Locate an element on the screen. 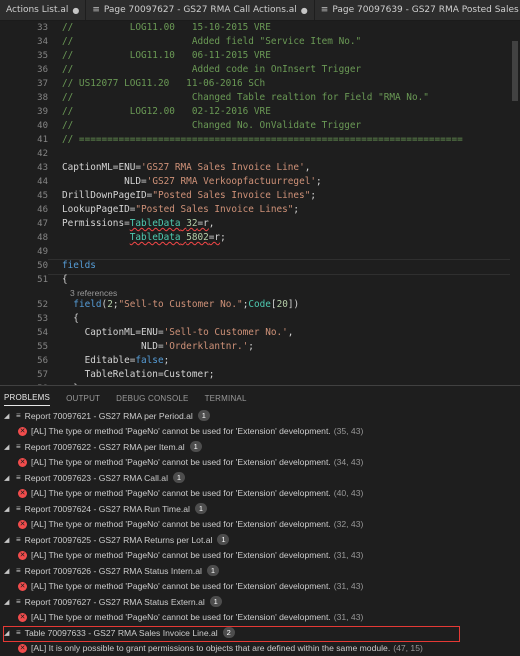  problem-location: (47, 15) is located at coordinates (408, 648).